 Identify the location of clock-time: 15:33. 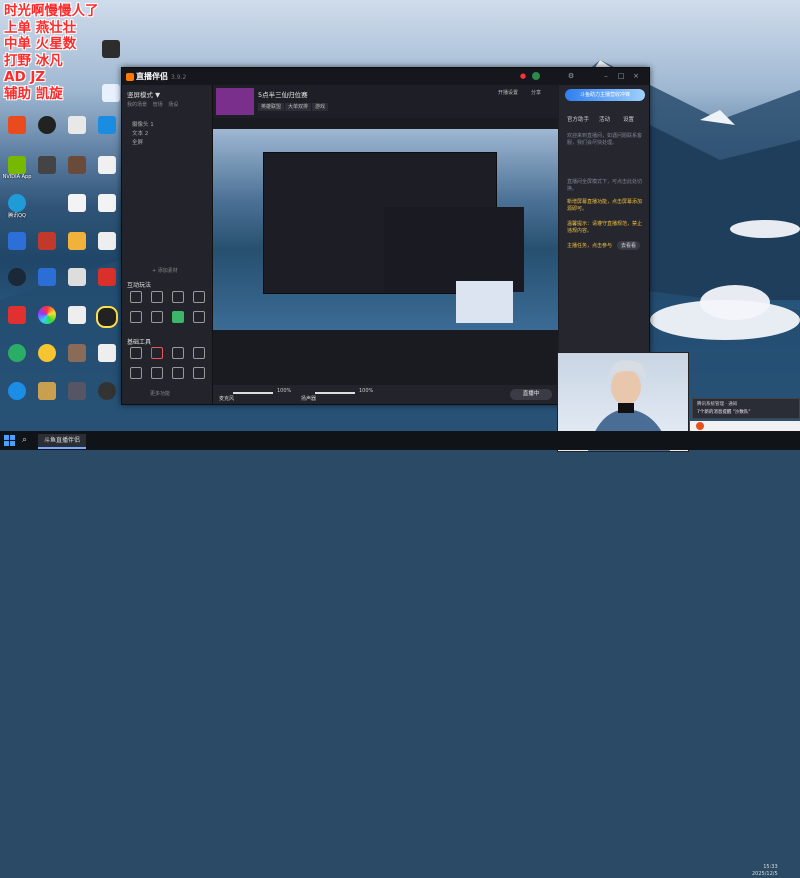
(770, 867).